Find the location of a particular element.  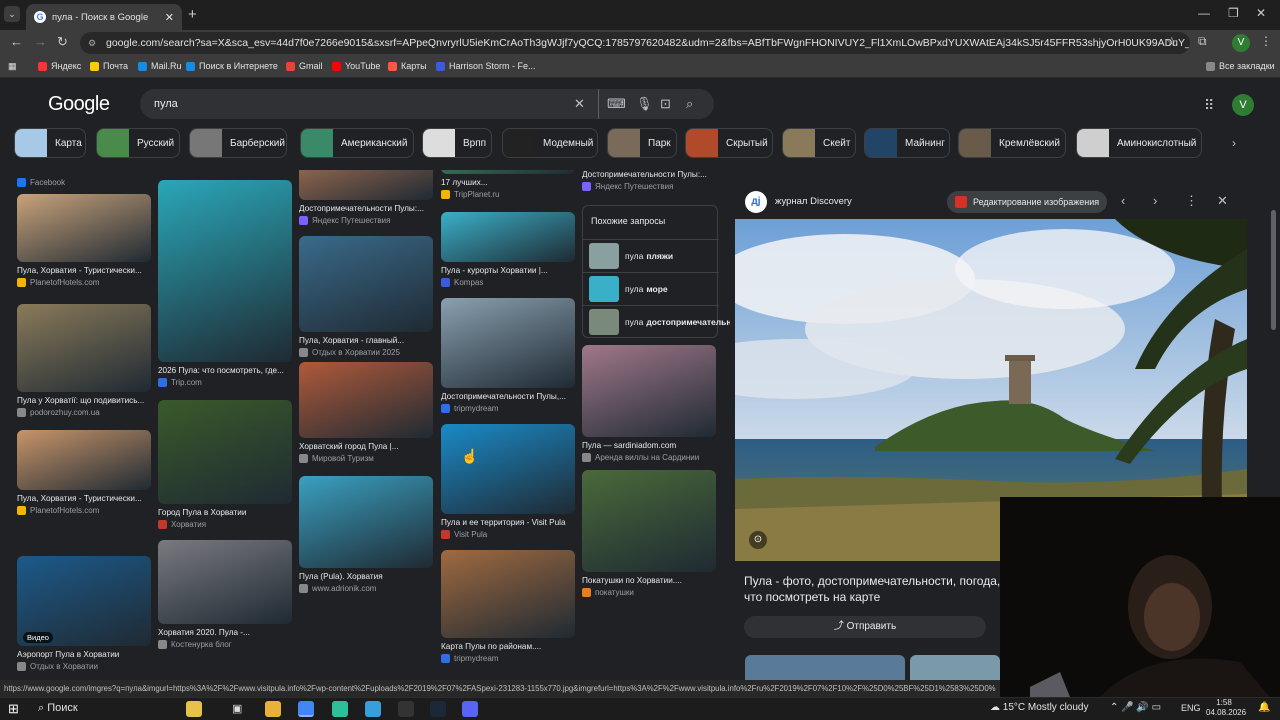

result-source: podorozhuy.com.ua is located at coordinates (58, 412).